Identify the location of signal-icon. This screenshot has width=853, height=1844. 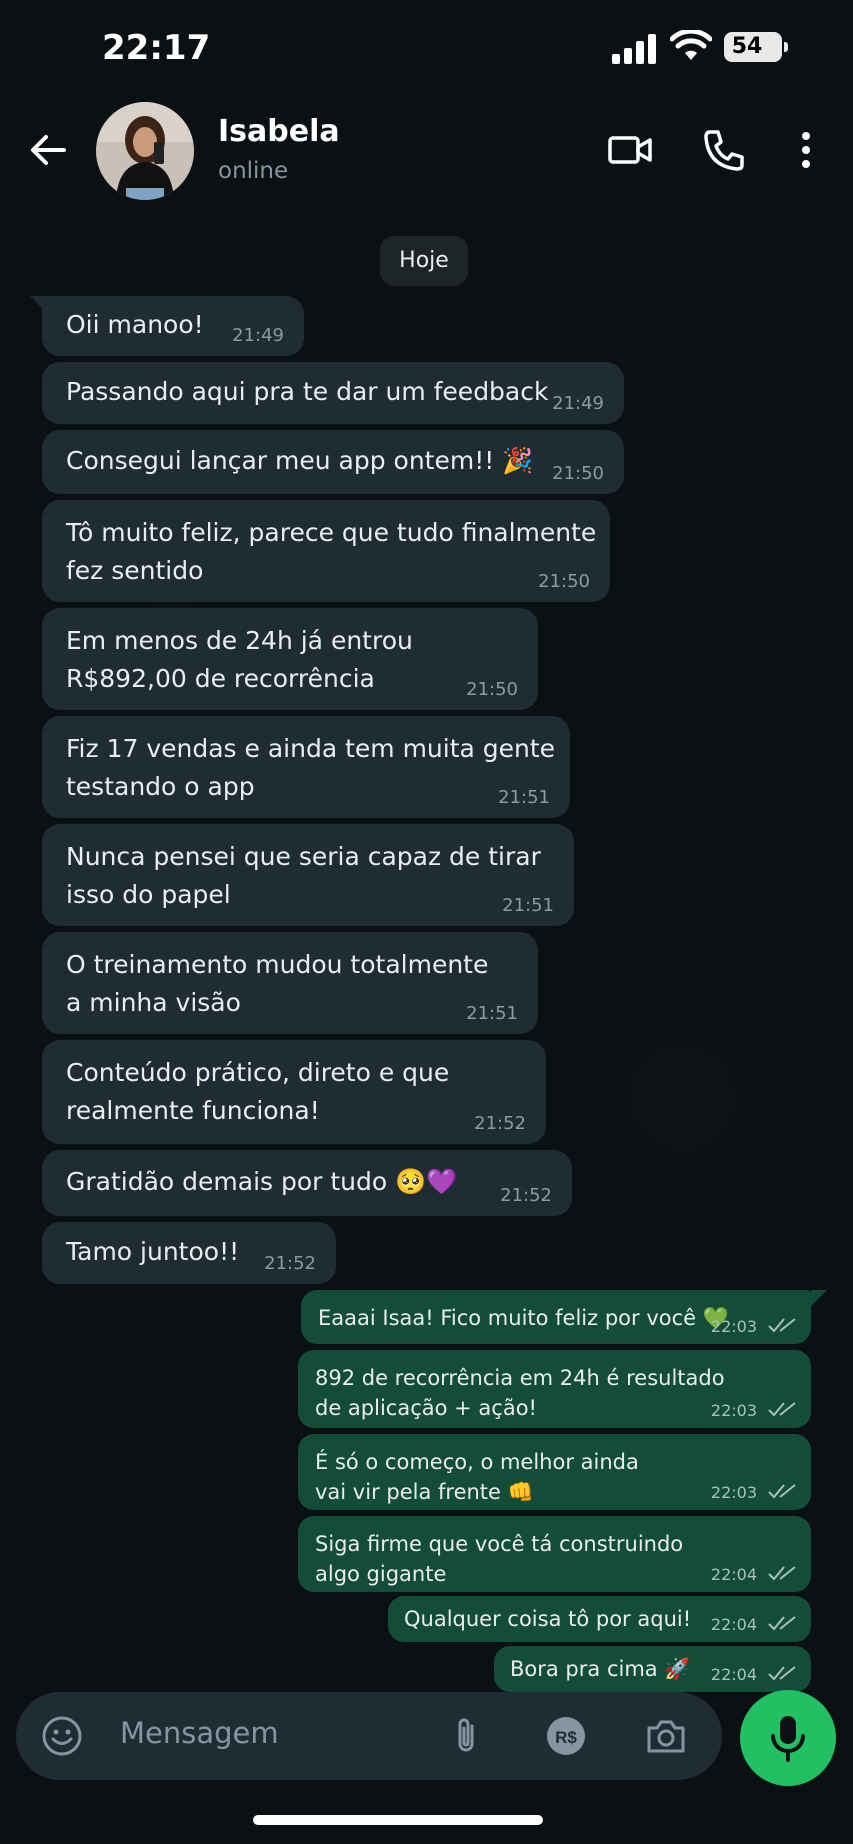
(634, 49).